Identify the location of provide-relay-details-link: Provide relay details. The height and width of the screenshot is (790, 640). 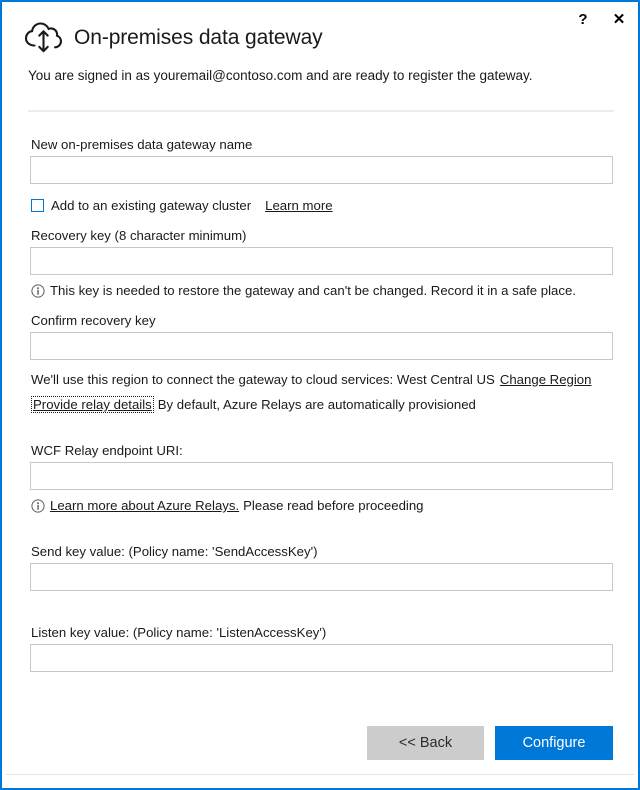
(92, 404).